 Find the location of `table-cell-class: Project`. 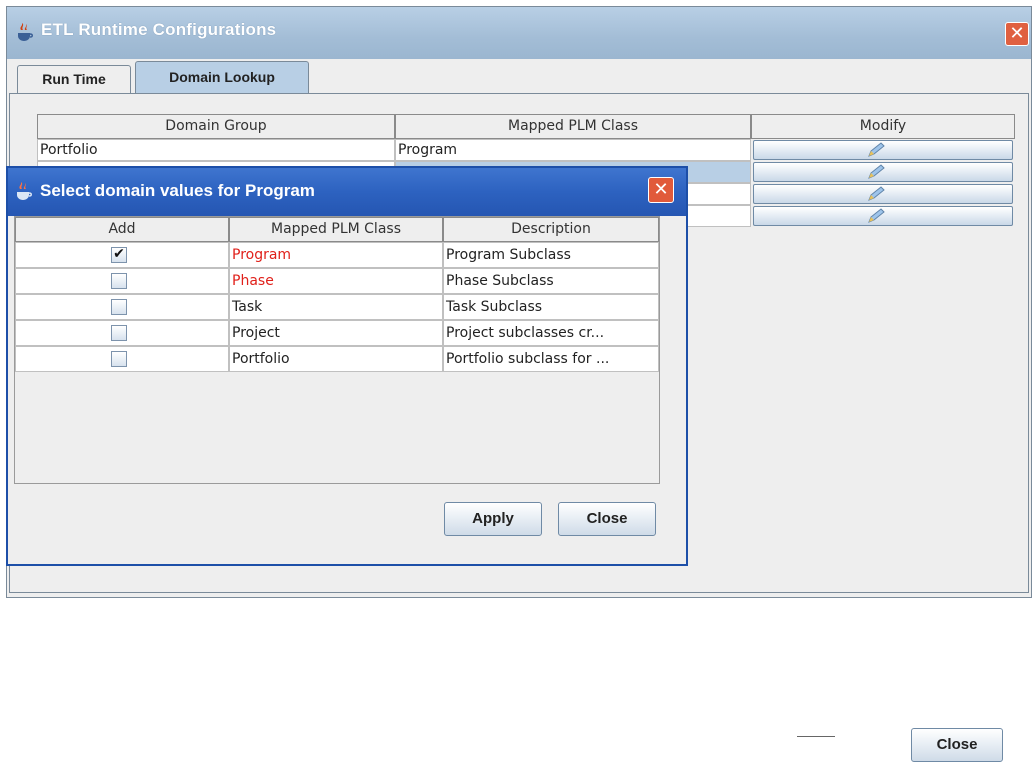

table-cell-class: Project is located at coordinates (336, 333).